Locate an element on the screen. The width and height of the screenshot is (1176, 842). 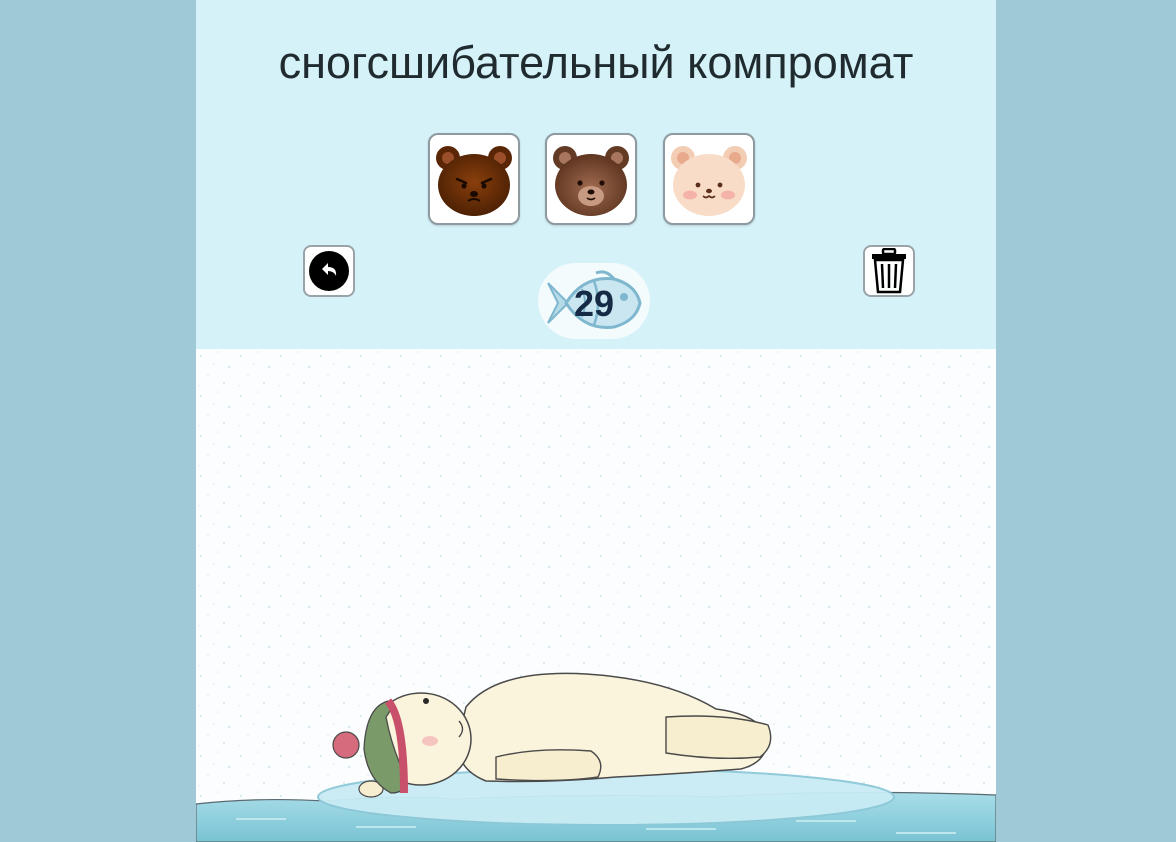
fish-counter: 29 is located at coordinates (594, 301).